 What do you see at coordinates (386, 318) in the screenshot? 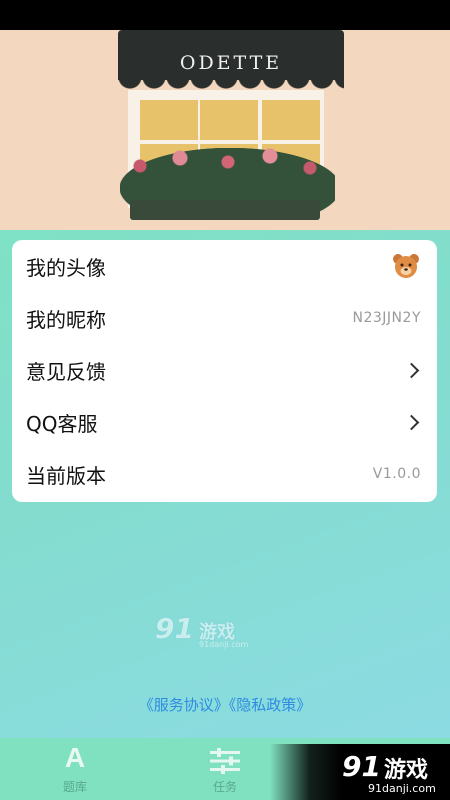
I see `nickname-value: N23JJN2Y` at bounding box center [386, 318].